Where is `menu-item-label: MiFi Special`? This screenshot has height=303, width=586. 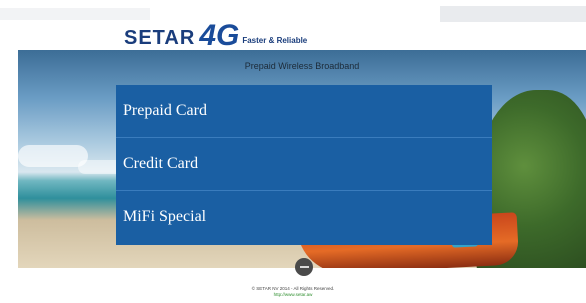 menu-item-label: MiFi Special is located at coordinates (165, 216).